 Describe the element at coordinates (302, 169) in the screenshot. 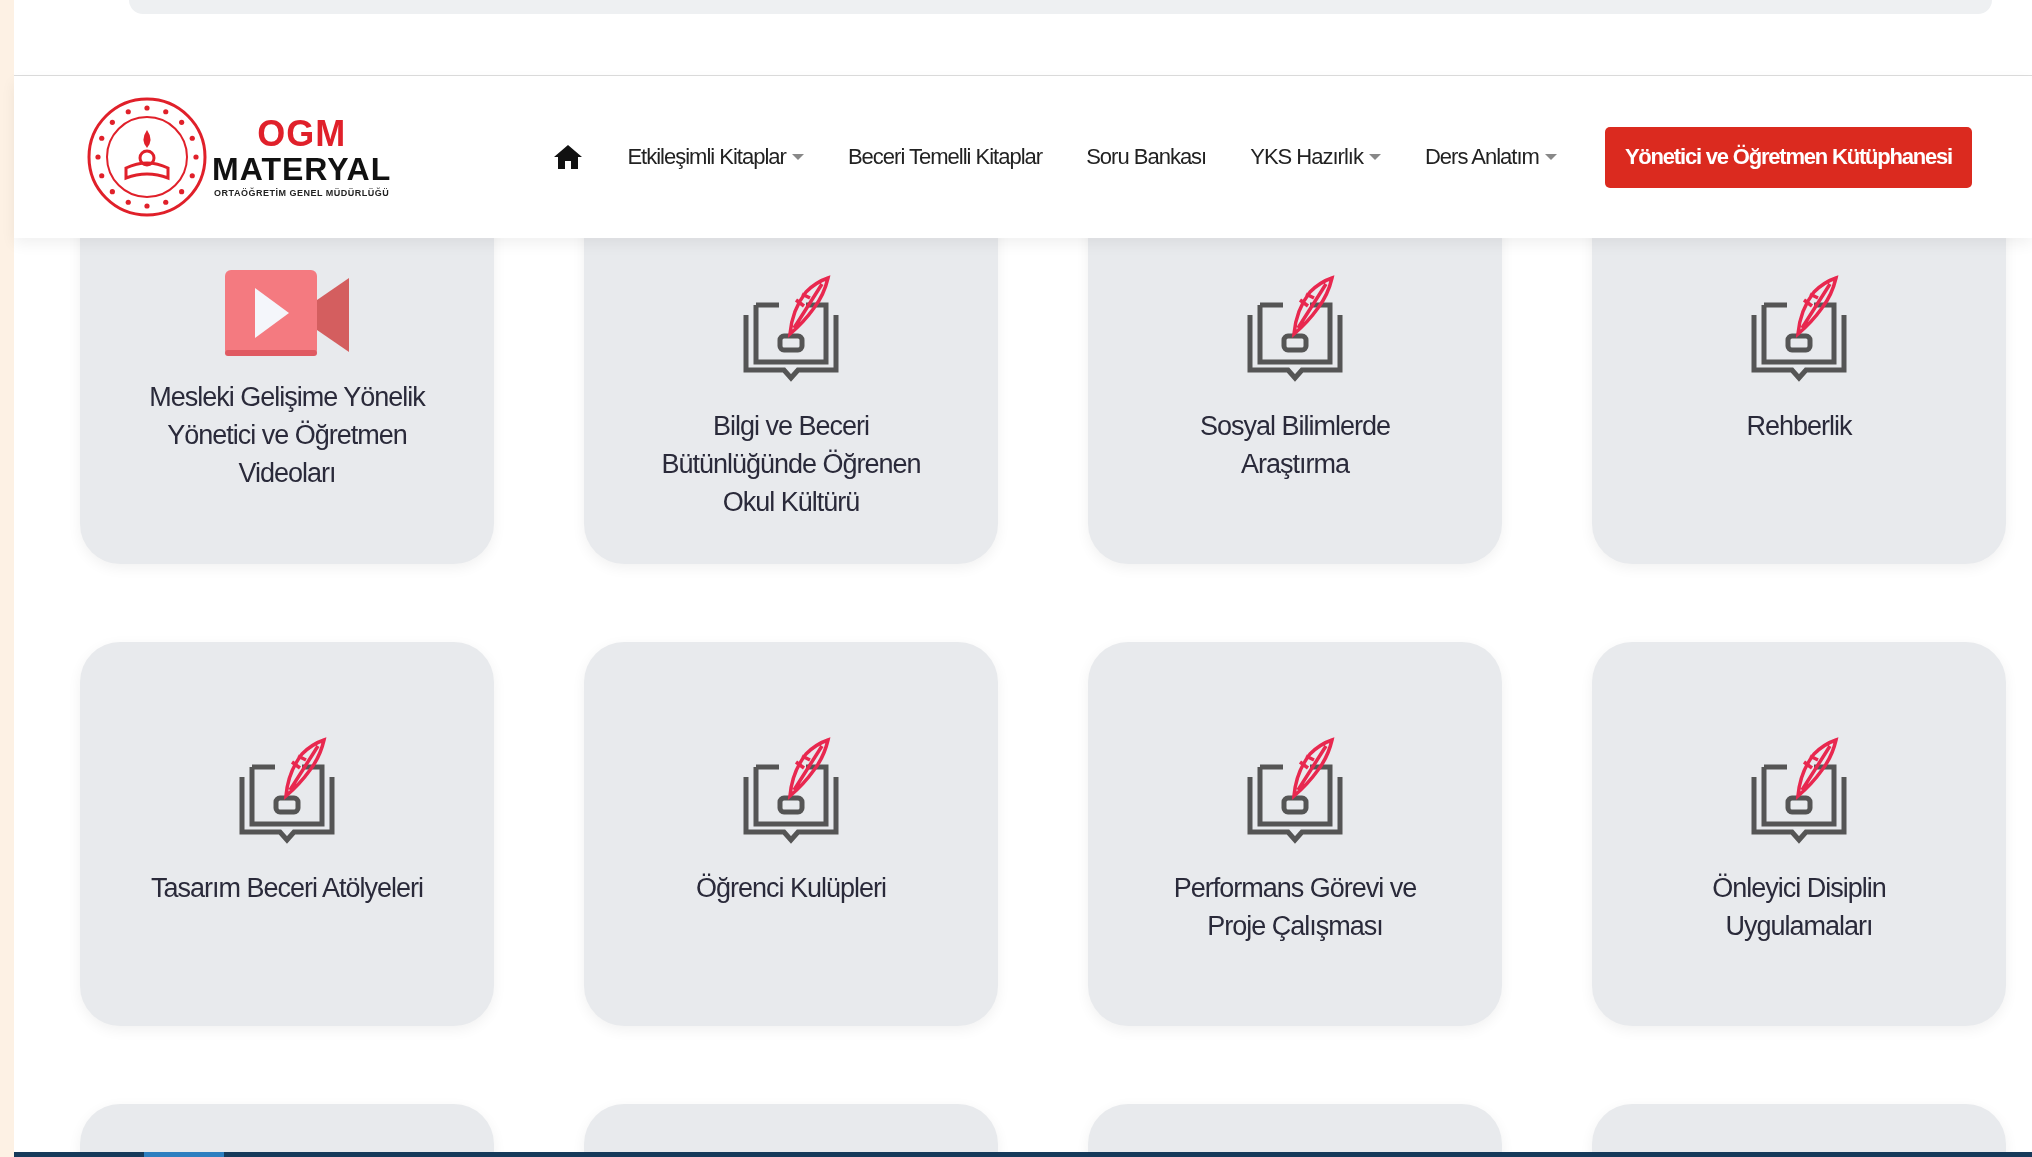

I see `logo-subtitle: MATERYAL` at that location.